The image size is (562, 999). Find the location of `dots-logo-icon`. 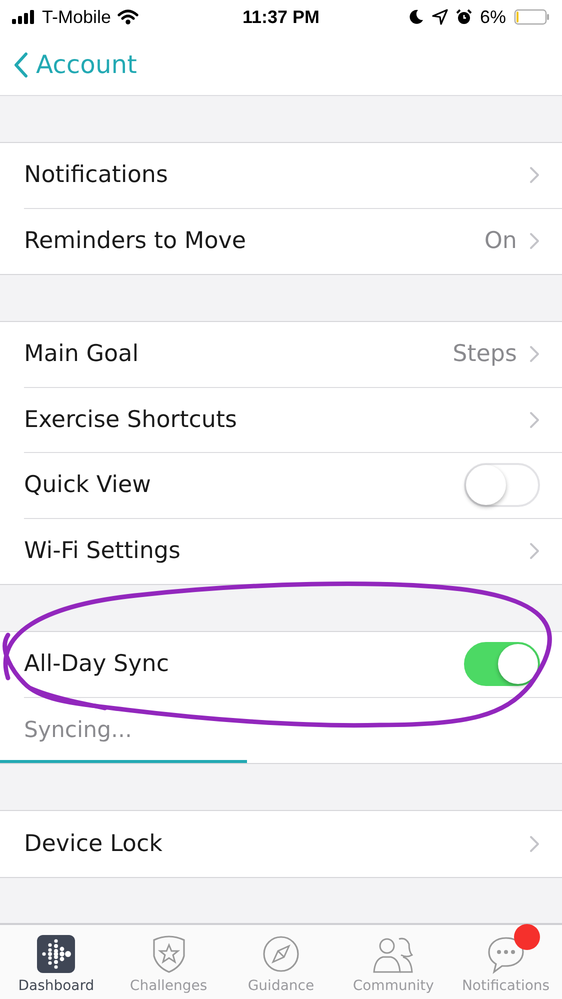

dots-logo-icon is located at coordinates (56, 954).